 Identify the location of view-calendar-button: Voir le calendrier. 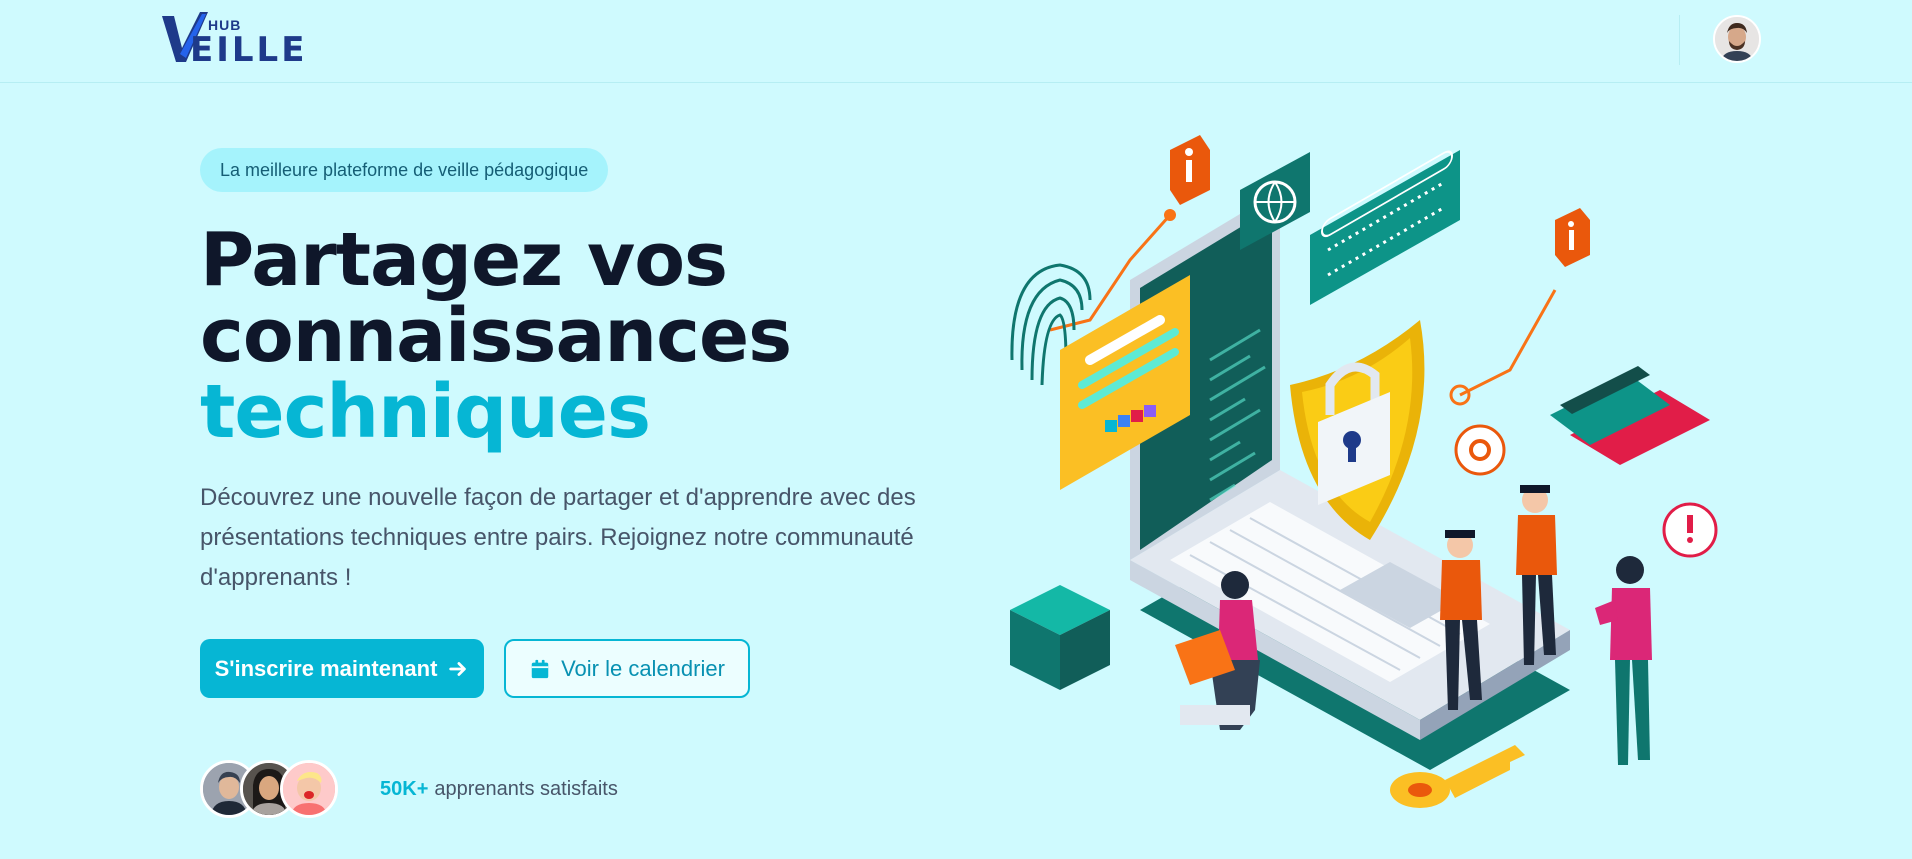
(627, 668).